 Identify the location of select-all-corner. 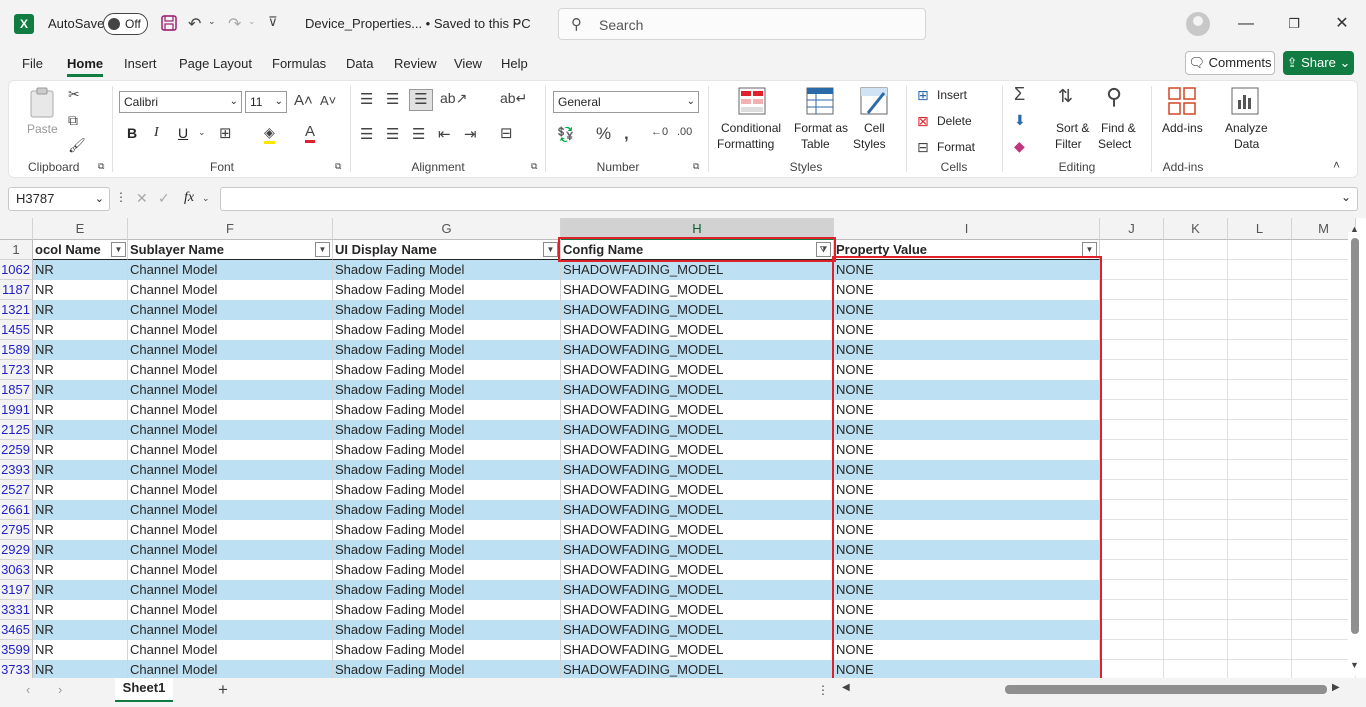
(16, 229).